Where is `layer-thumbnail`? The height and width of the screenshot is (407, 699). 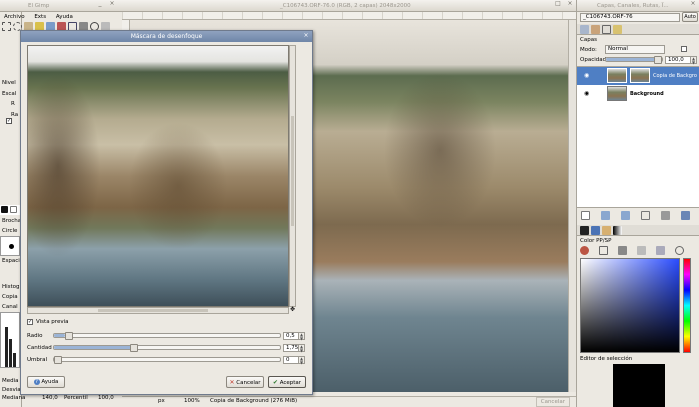 layer-thumbnail is located at coordinates (617, 93).